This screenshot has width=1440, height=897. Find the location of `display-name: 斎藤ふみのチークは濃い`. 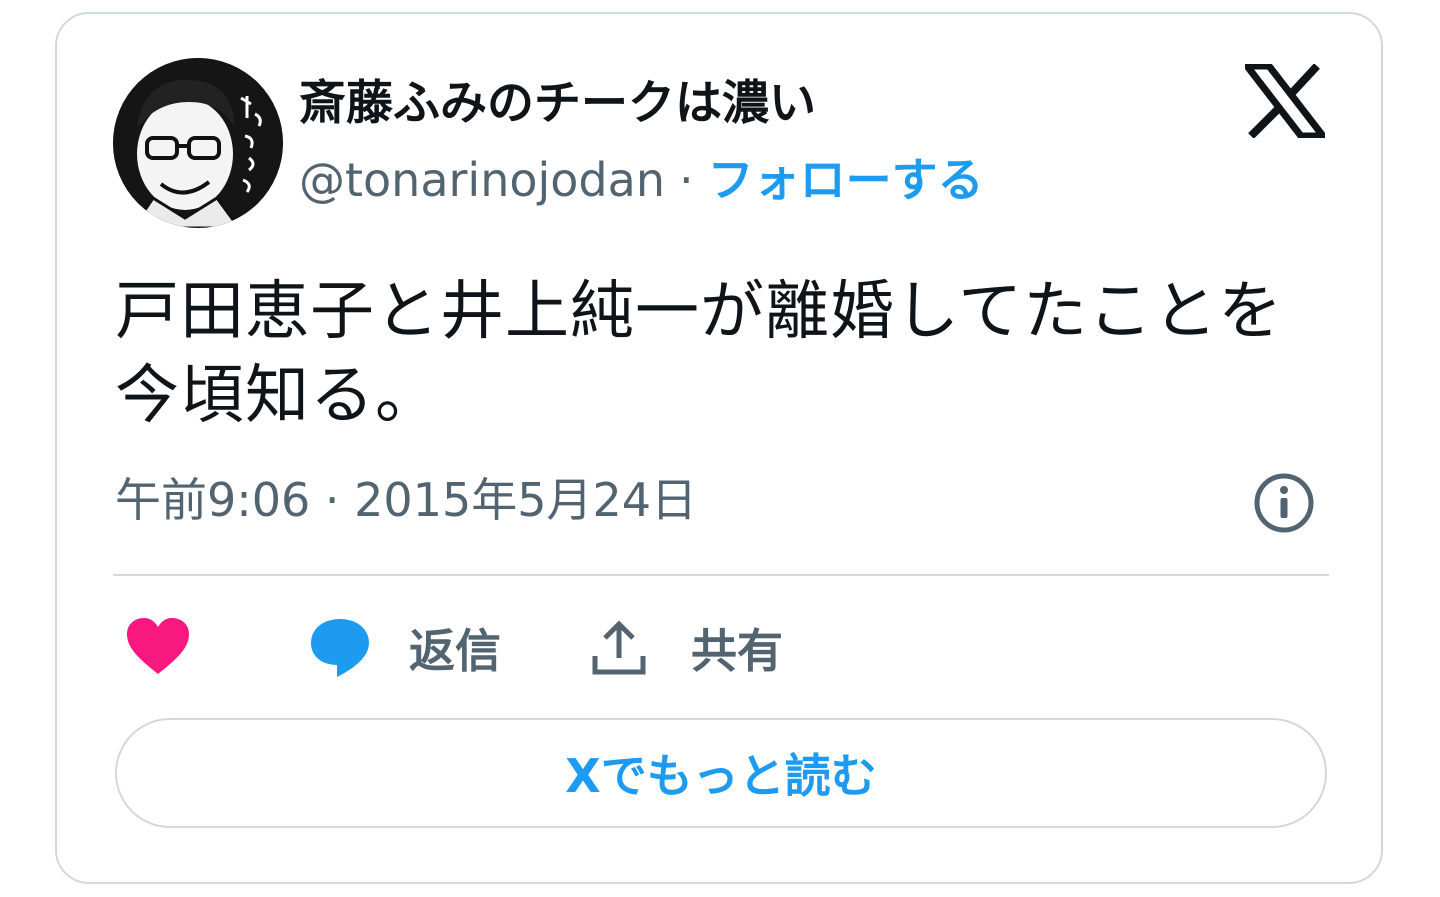

display-name: 斎藤ふみのチークは濃い is located at coordinates (557, 104).